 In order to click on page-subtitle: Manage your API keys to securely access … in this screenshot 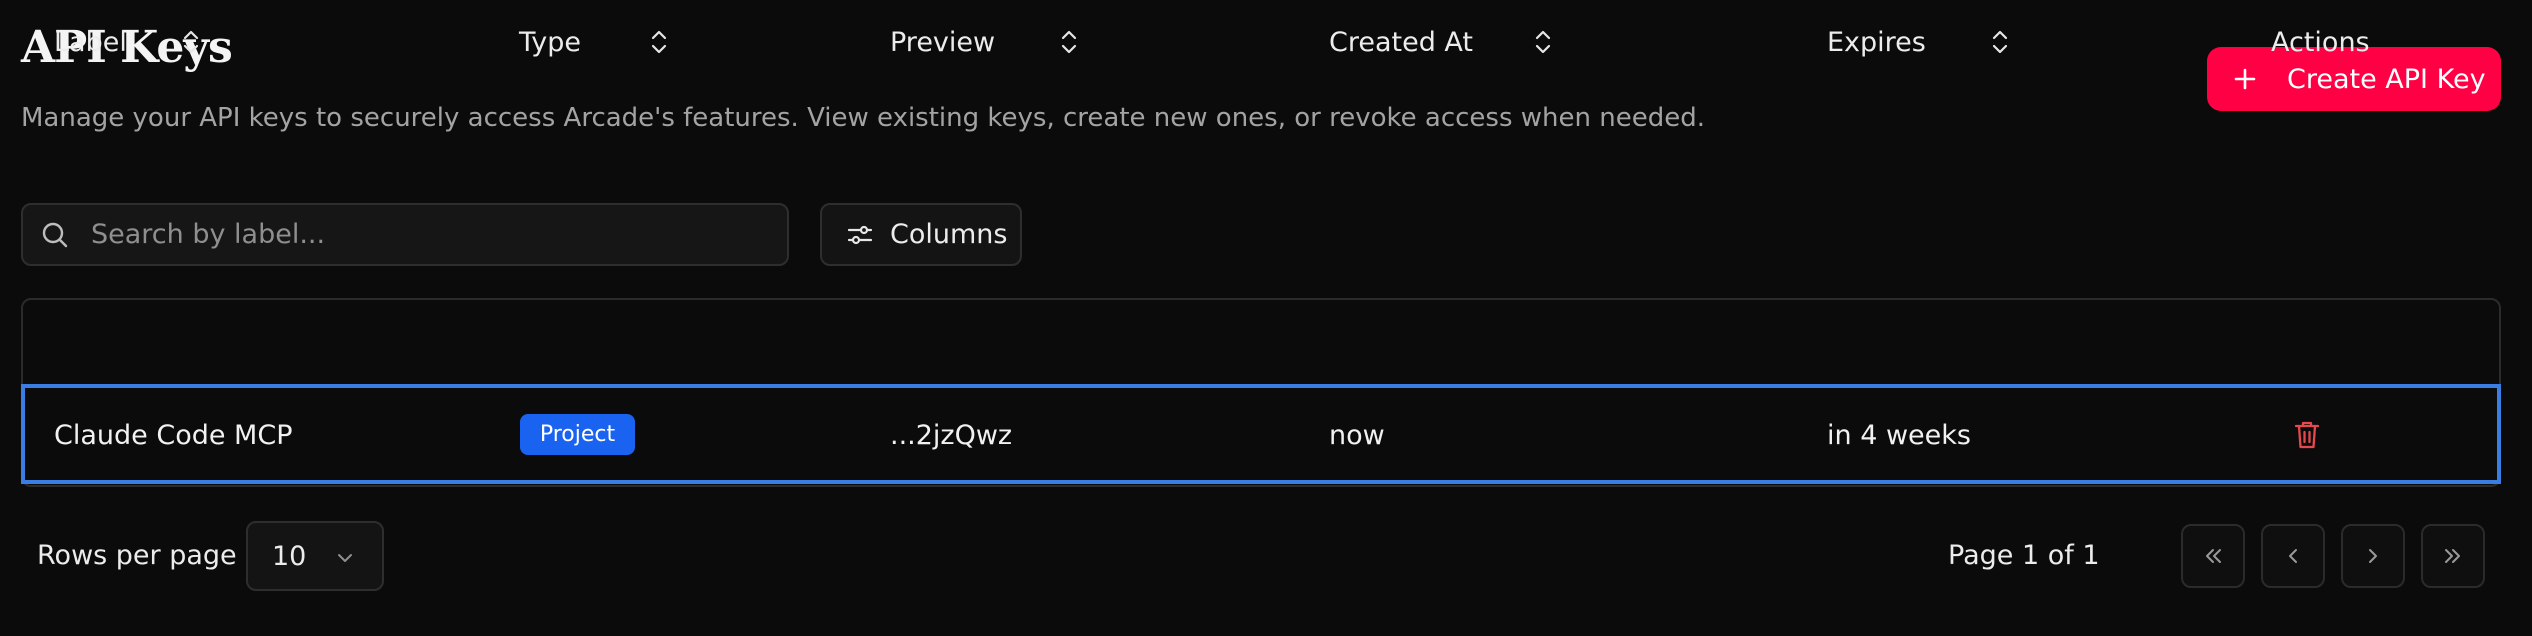, I will do `click(863, 118)`.